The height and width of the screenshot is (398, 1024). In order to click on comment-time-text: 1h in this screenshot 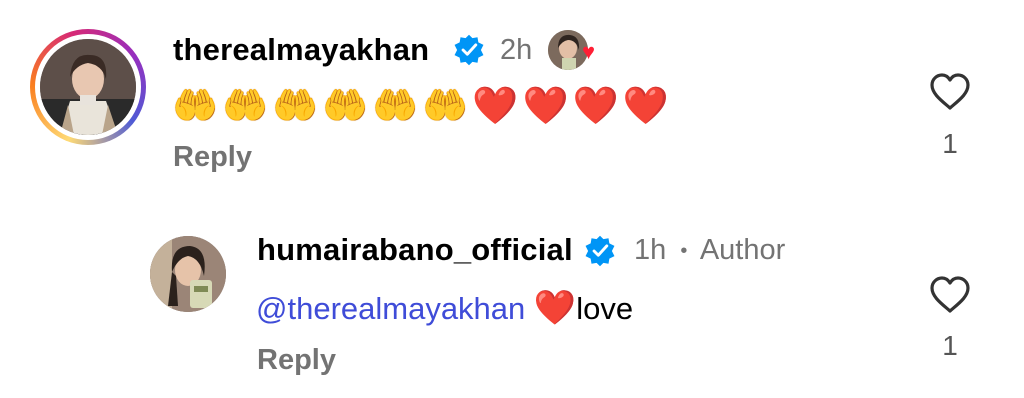, I will do `click(650, 250)`.